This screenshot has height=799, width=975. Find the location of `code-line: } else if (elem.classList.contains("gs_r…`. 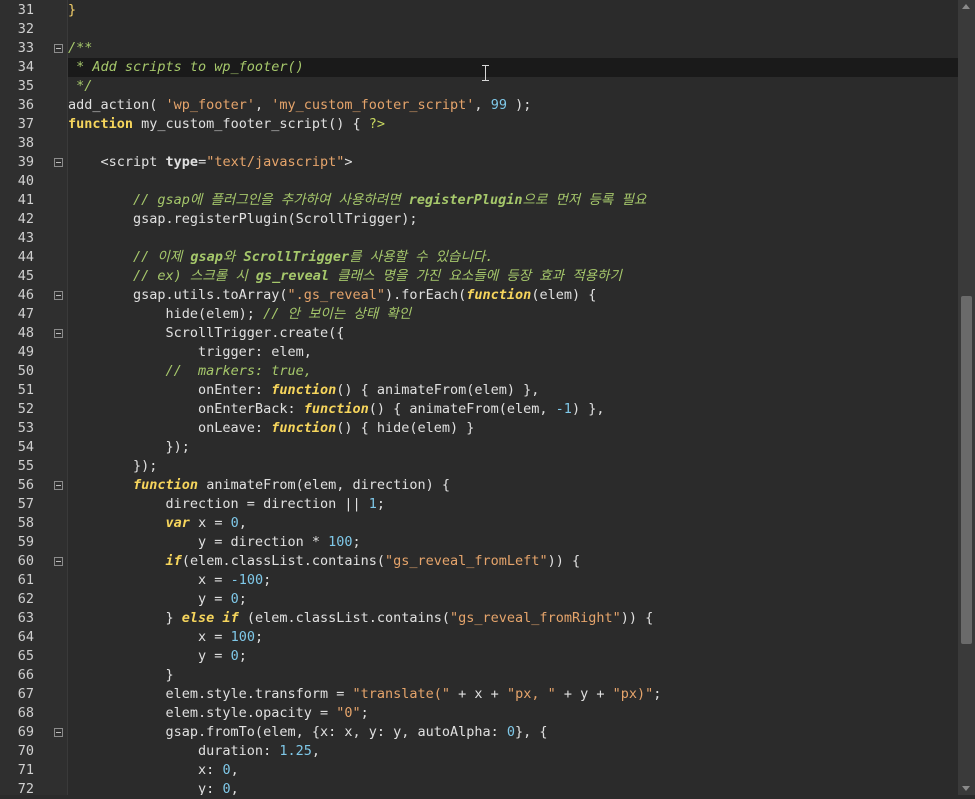

code-line: } else if (elem.classList.contains("gs_r… is located at coordinates (513, 618).